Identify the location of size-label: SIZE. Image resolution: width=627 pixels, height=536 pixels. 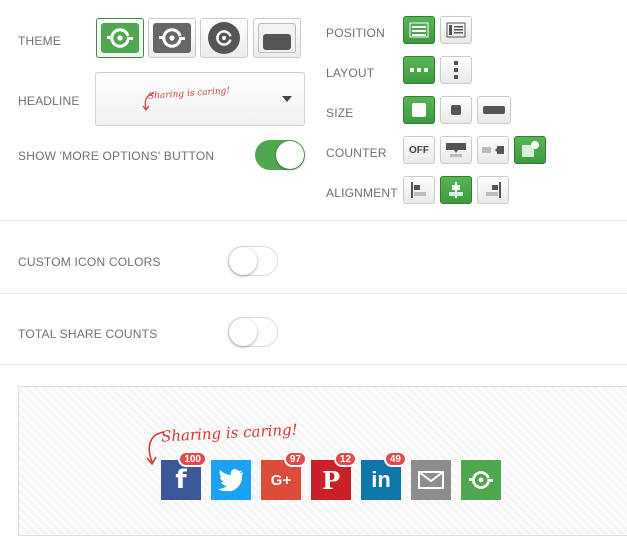
(340, 113).